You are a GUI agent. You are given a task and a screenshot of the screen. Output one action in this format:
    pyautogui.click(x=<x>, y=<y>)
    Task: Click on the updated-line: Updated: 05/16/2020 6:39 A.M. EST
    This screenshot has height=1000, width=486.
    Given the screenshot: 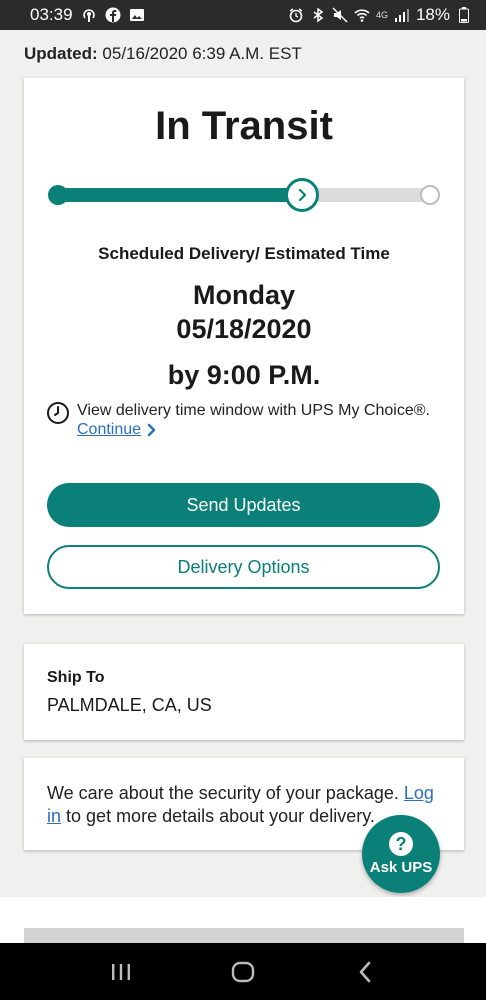 What is the action you would take?
    pyautogui.click(x=163, y=54)
    